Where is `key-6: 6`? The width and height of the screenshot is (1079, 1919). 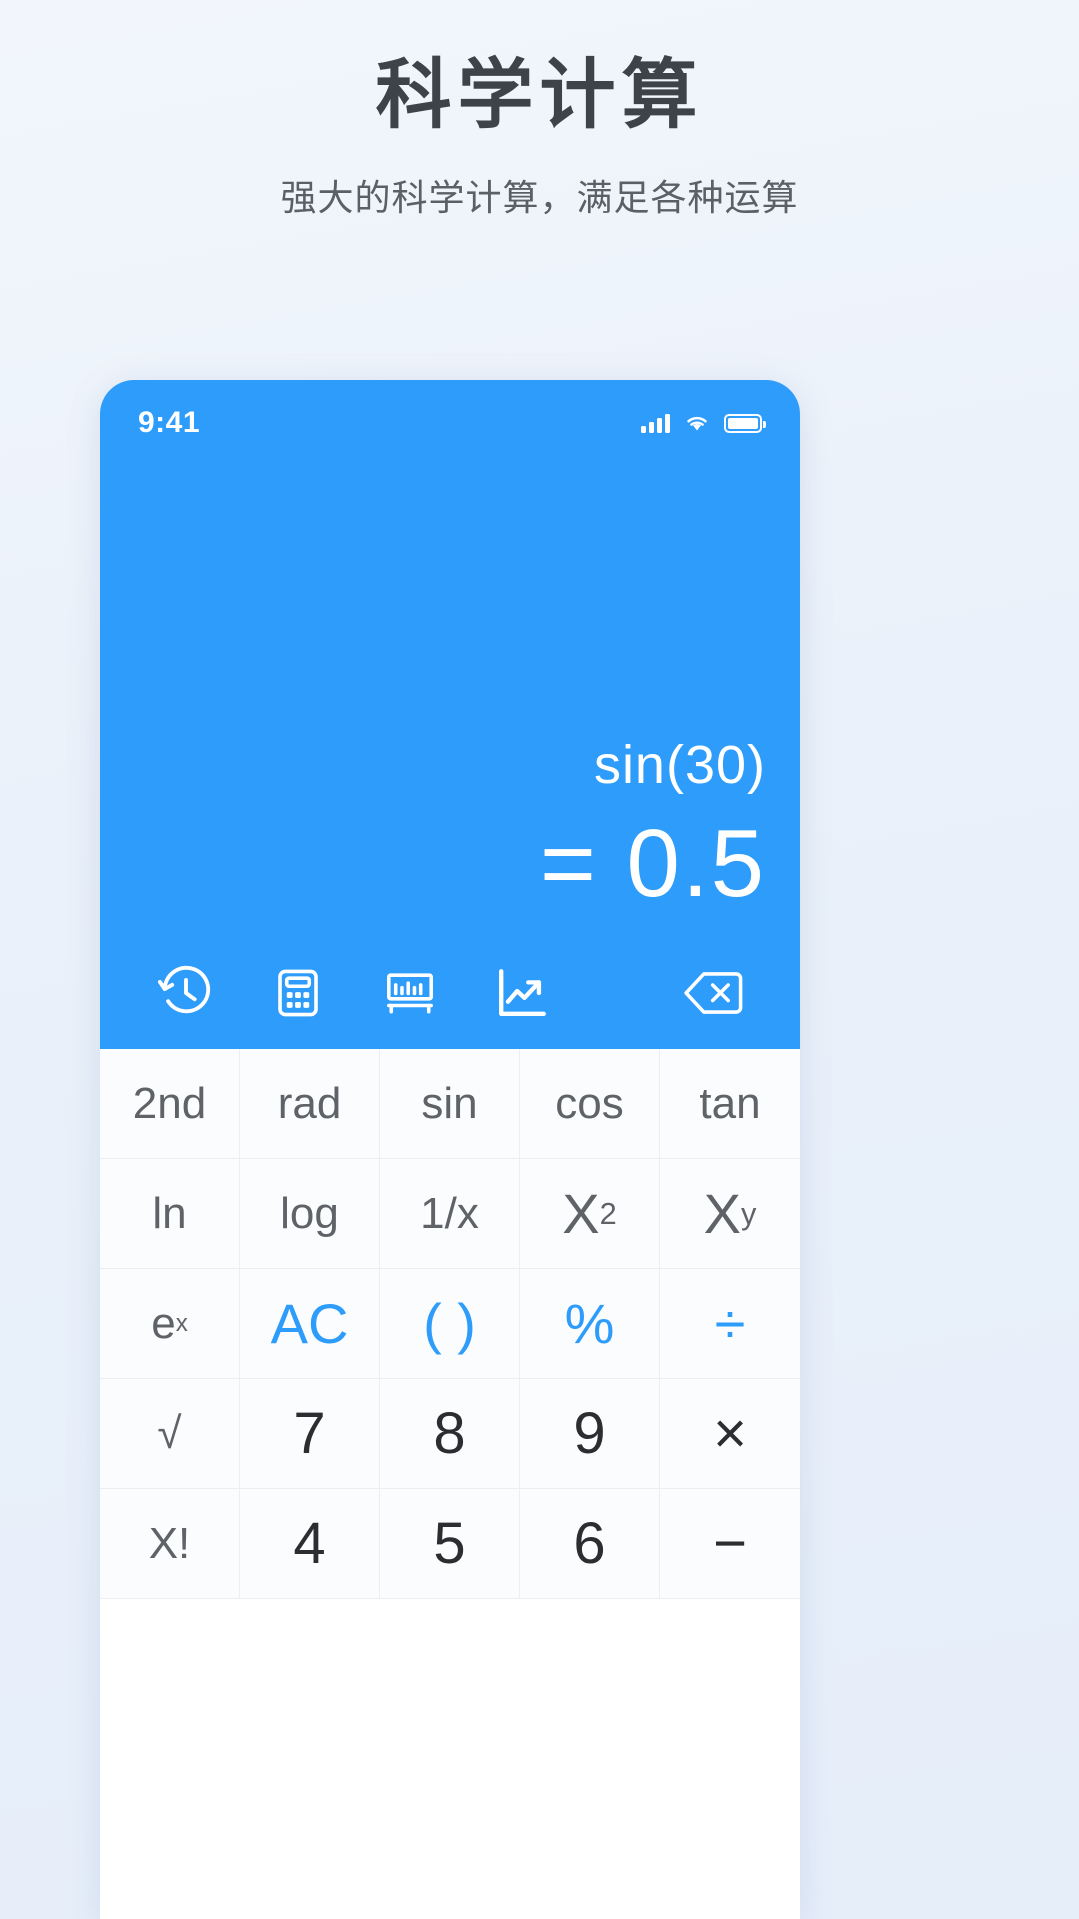 key-6: 6 is located at coordinates (590, 1544).